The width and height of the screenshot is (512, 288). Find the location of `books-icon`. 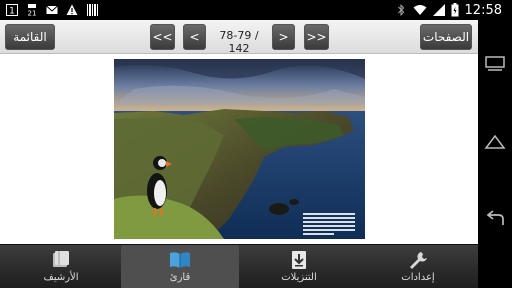

books-icon is located at coordinates (61, 259).